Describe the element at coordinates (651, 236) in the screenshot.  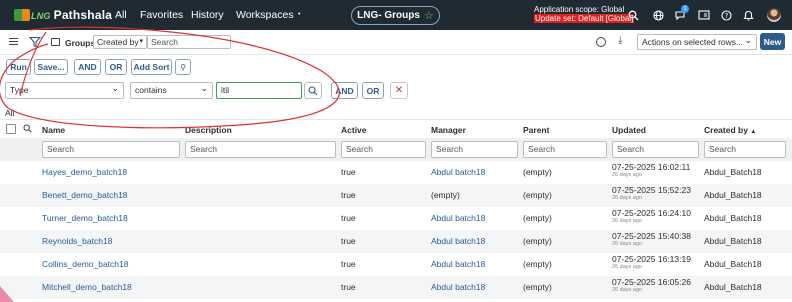
I see `updated-timestamp: 07-25-2025 15:40:38` at that location.